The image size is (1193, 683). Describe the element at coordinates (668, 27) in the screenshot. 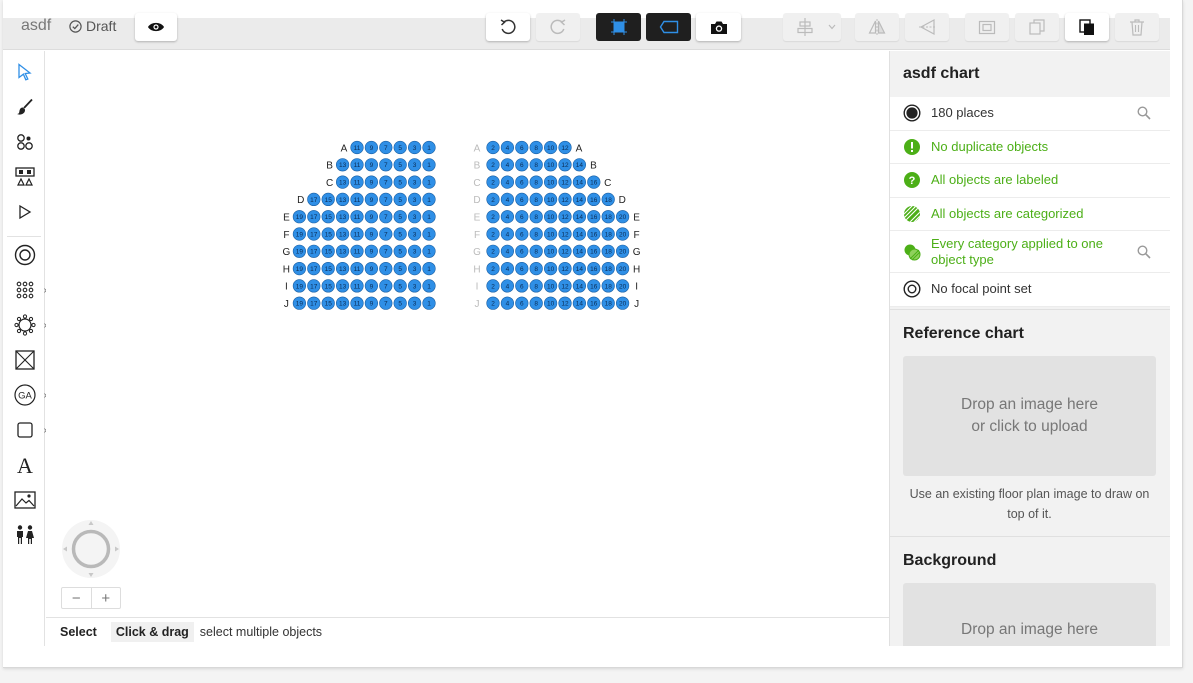

I see `show-labels-toggle` at that location.